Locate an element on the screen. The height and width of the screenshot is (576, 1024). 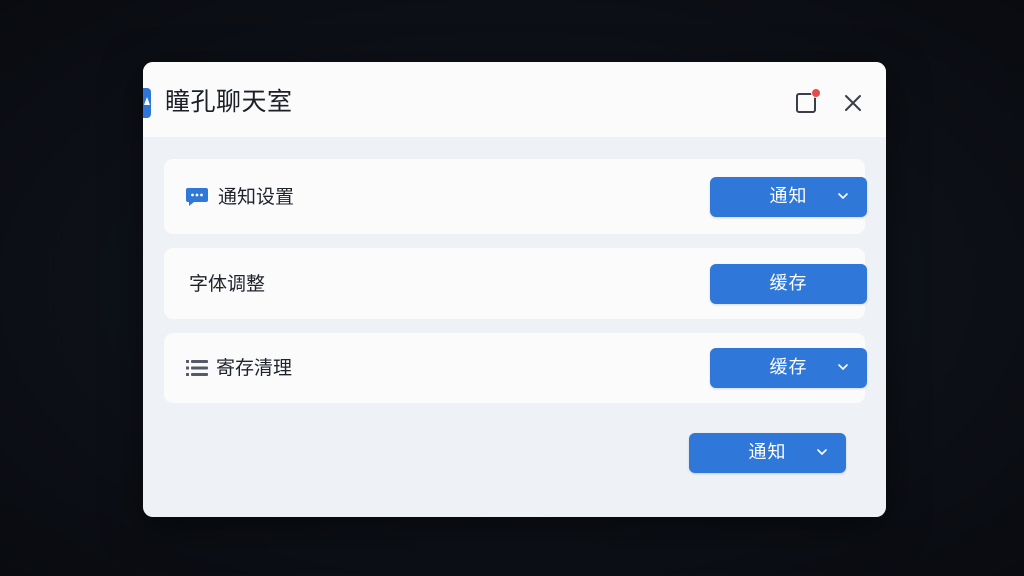
notification-dropdown-button: 通知 is located at coordinates (788, 197).